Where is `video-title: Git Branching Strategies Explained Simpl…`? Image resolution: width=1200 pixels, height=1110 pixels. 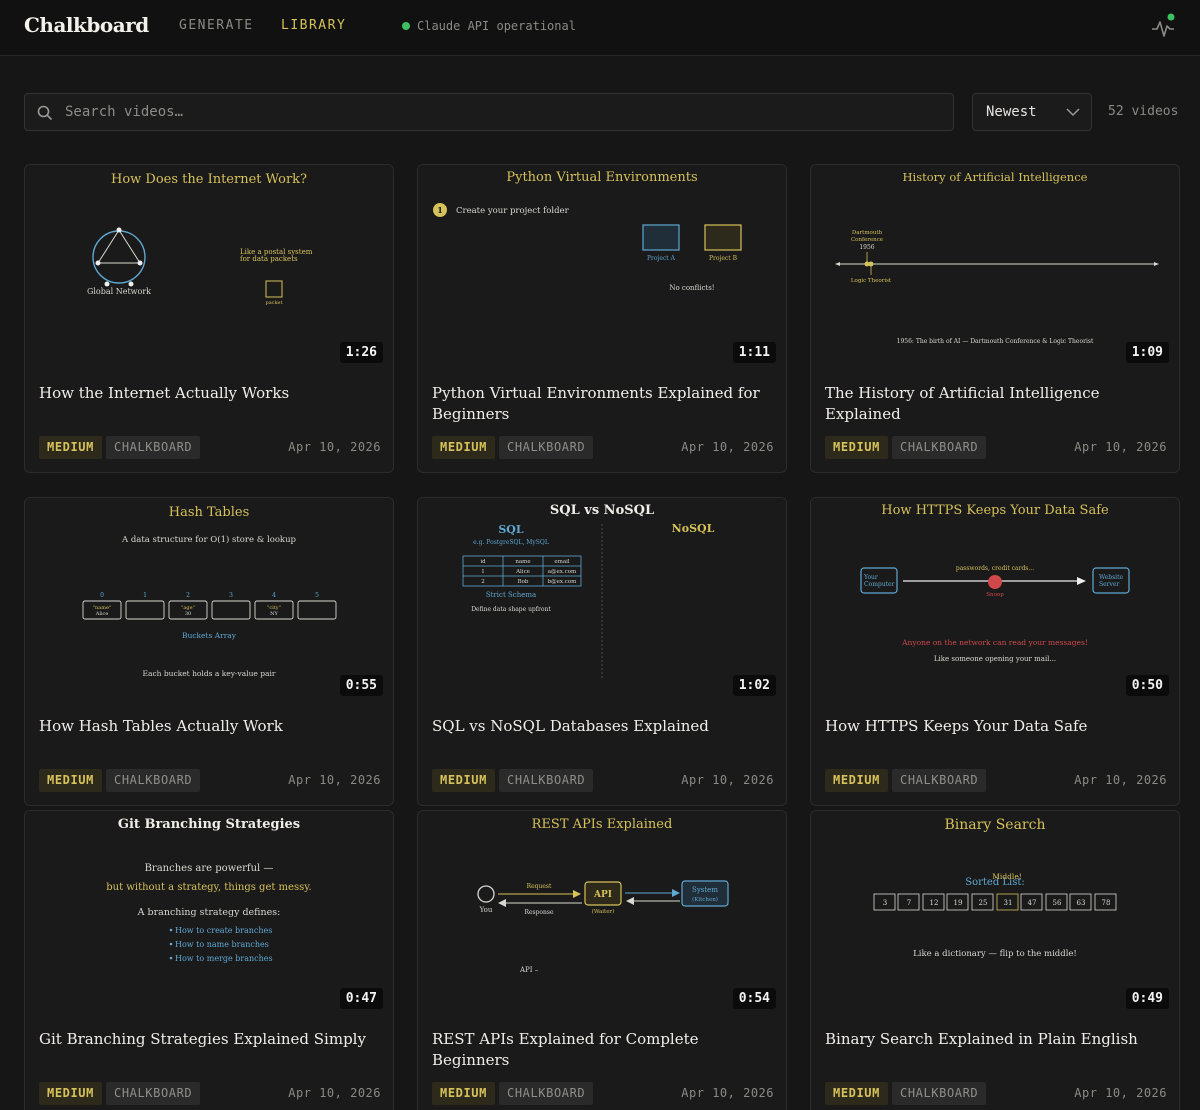
video-title: Git Branching Strategies Explained Simpl… is located at coordinates (209, 1039).